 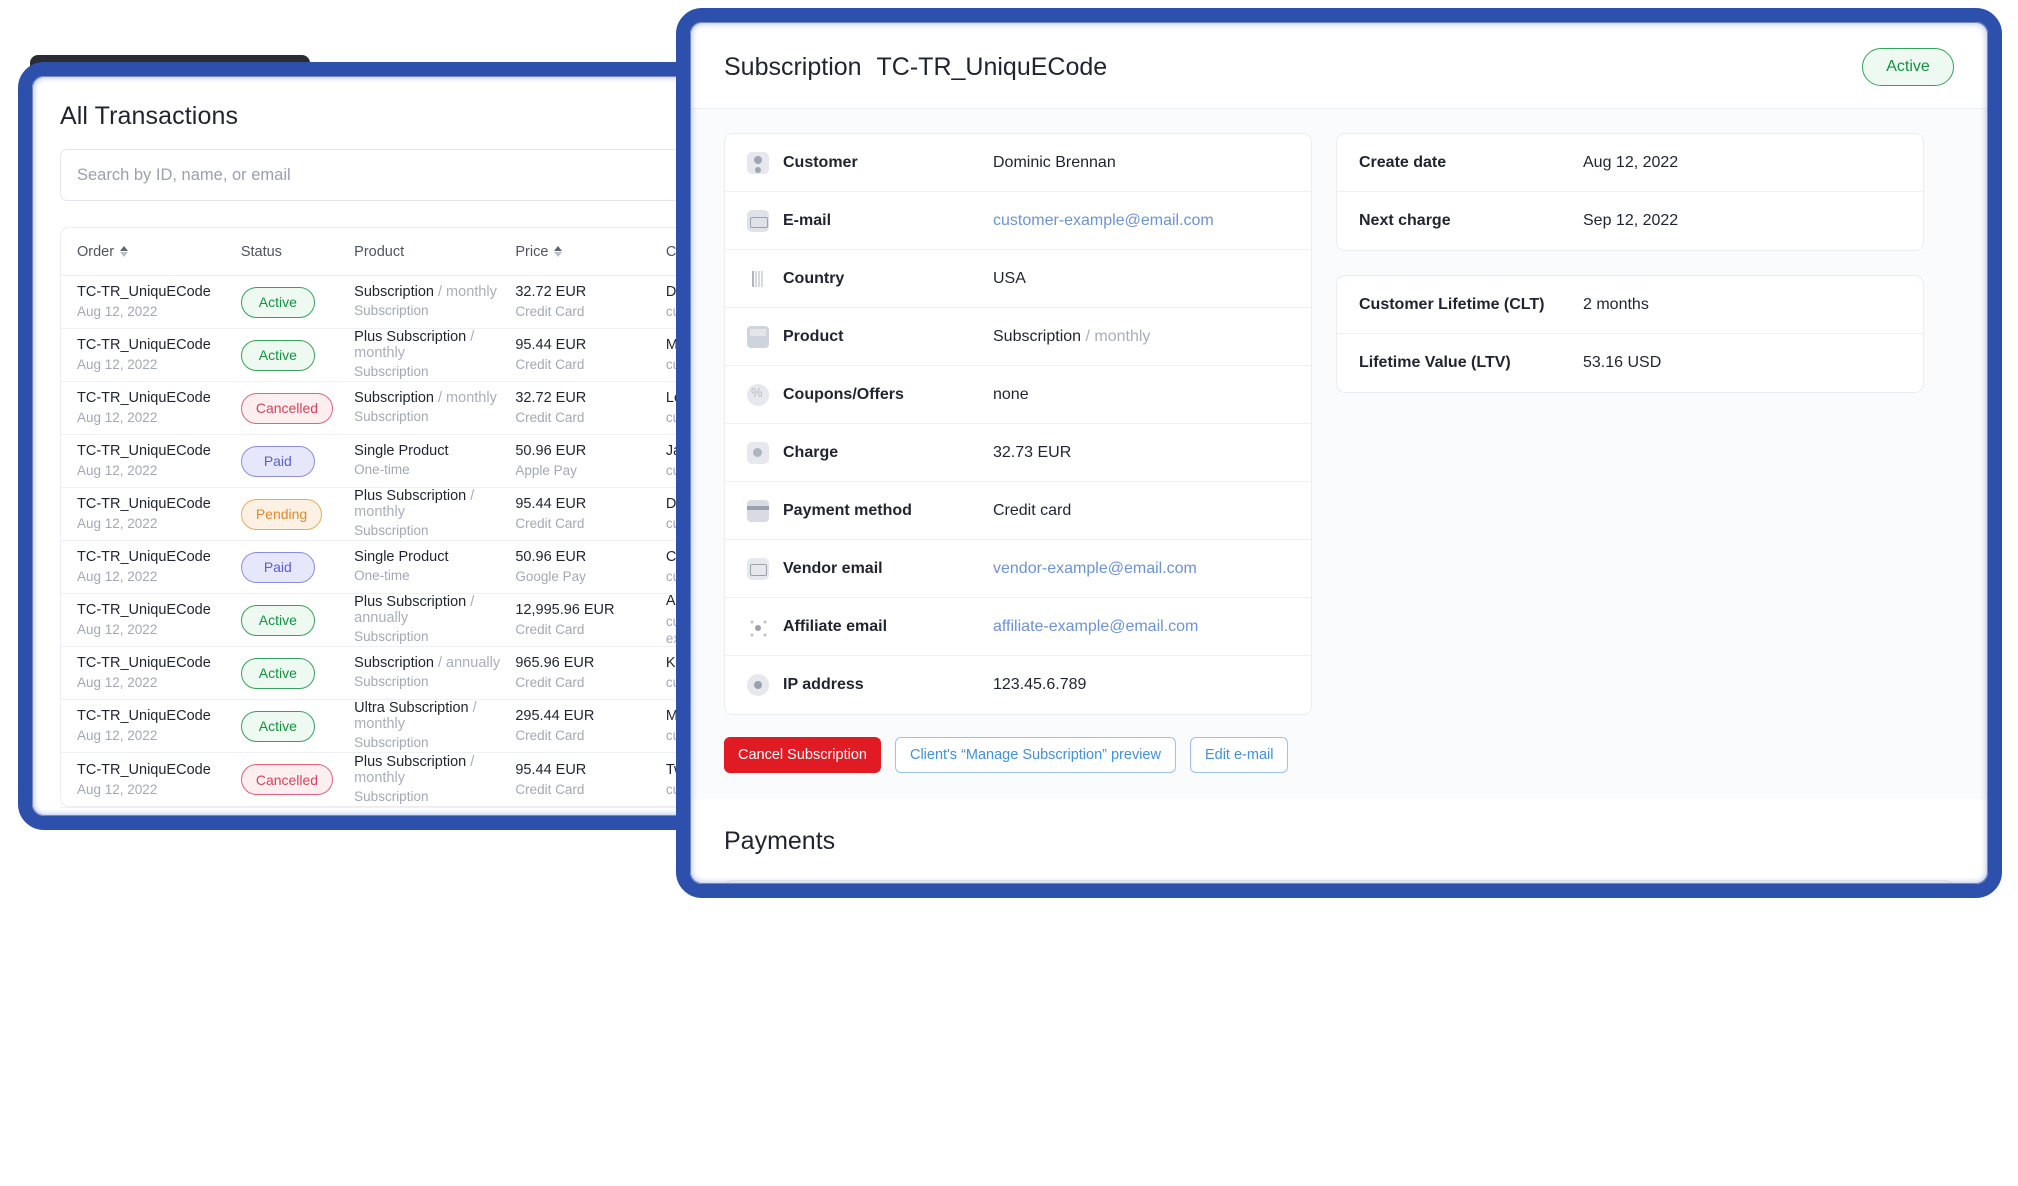 What do you see at coordinates (807, 220) in the screenshot?
I see `detail-label: E-mail` at bounding box center [807, 220].